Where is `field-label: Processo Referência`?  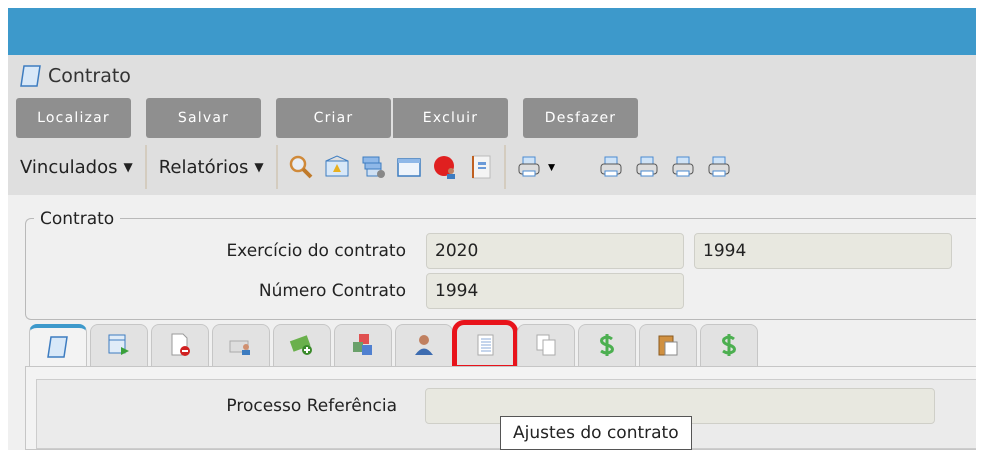
field-label: Processo Referência is located at coordinates (311, 405).